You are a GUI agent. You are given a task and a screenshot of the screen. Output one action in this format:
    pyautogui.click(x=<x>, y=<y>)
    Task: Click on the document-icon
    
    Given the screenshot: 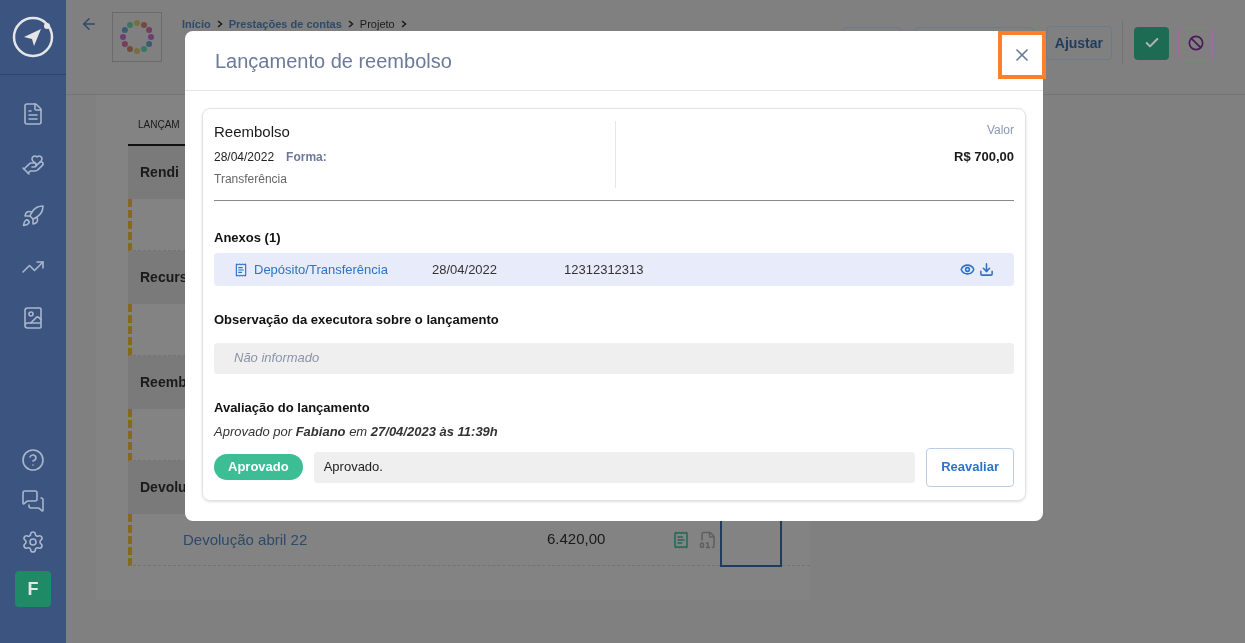 What is the action you would take?
    pyautogui.click(x=33, y=114)
    